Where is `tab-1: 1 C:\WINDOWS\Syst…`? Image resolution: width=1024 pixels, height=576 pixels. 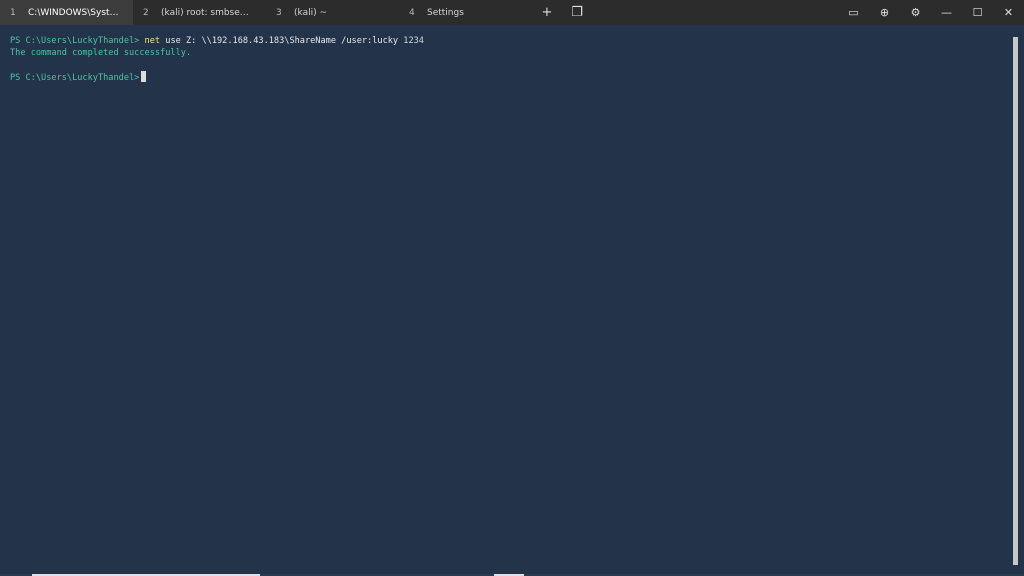
tab-1: 1 C:\WINDOWS\Syst… is located at coordinates (66, 12).